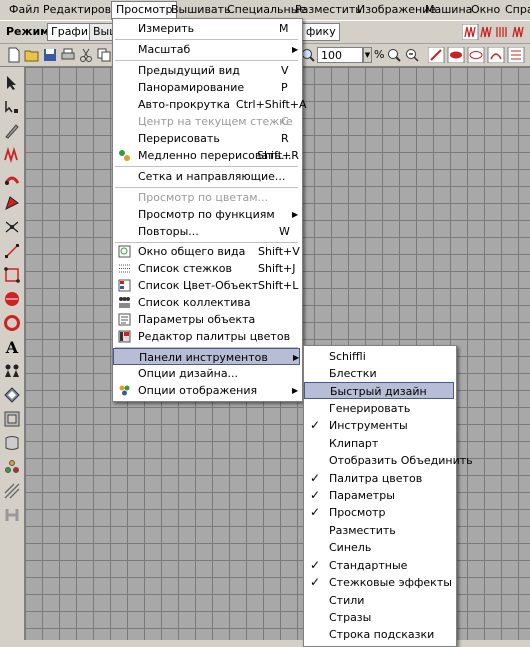 The image size is (530, 647). I want to click on toolbar-option-styles: Стили, so click(379, 600).